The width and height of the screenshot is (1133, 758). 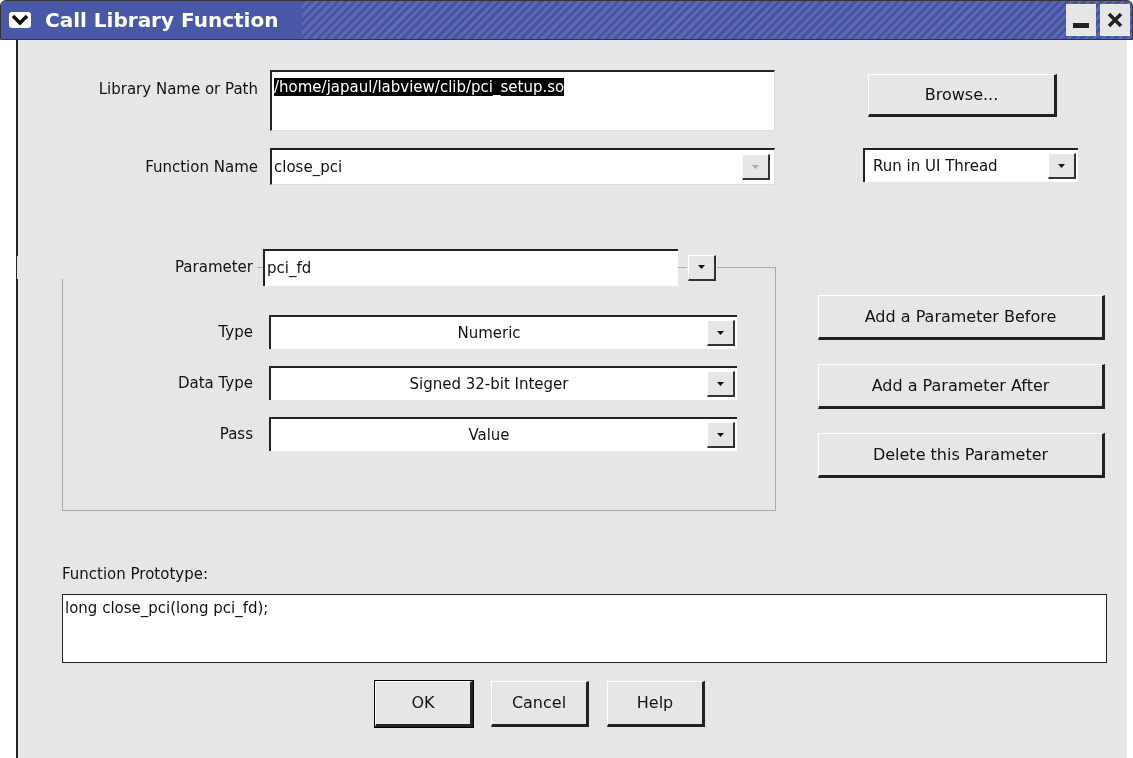 I want to click on dropdown-field: Value, so click(x=503, y=434).